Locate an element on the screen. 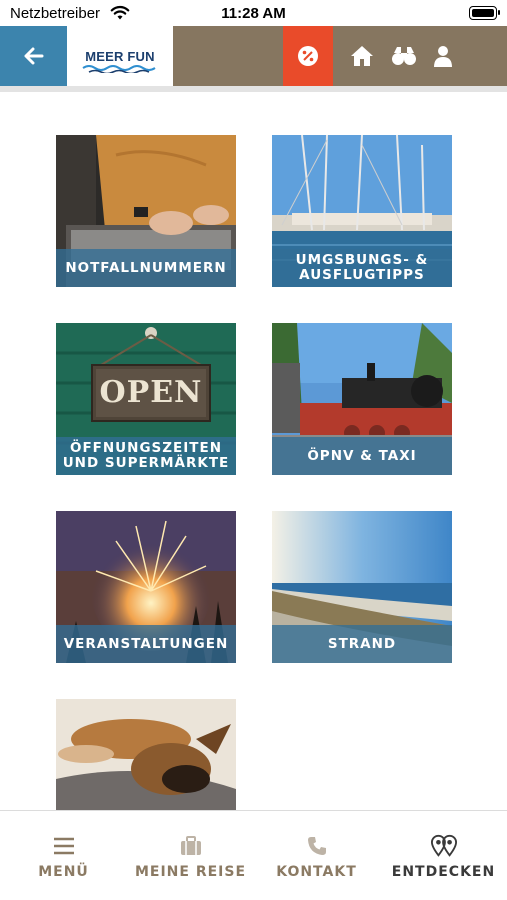  nav-item-meine-reise: MEINE REISE is located at coordinates (190, 855).